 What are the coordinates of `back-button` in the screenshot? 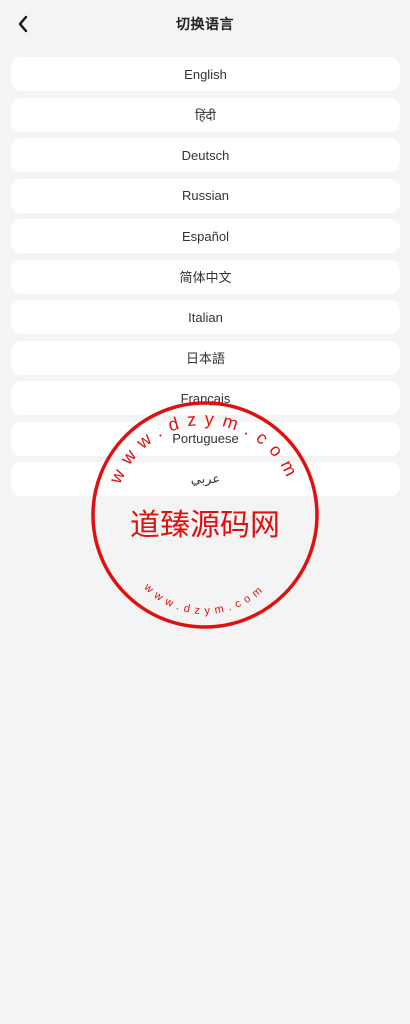 It's located at (23, 24).